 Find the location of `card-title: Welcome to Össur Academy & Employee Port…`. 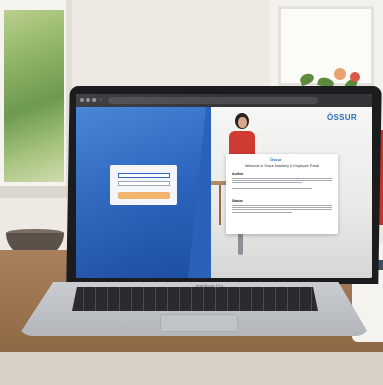

card-title: Welcome to Össur Academy & Employee Port… is located at coordinates (282, 166).